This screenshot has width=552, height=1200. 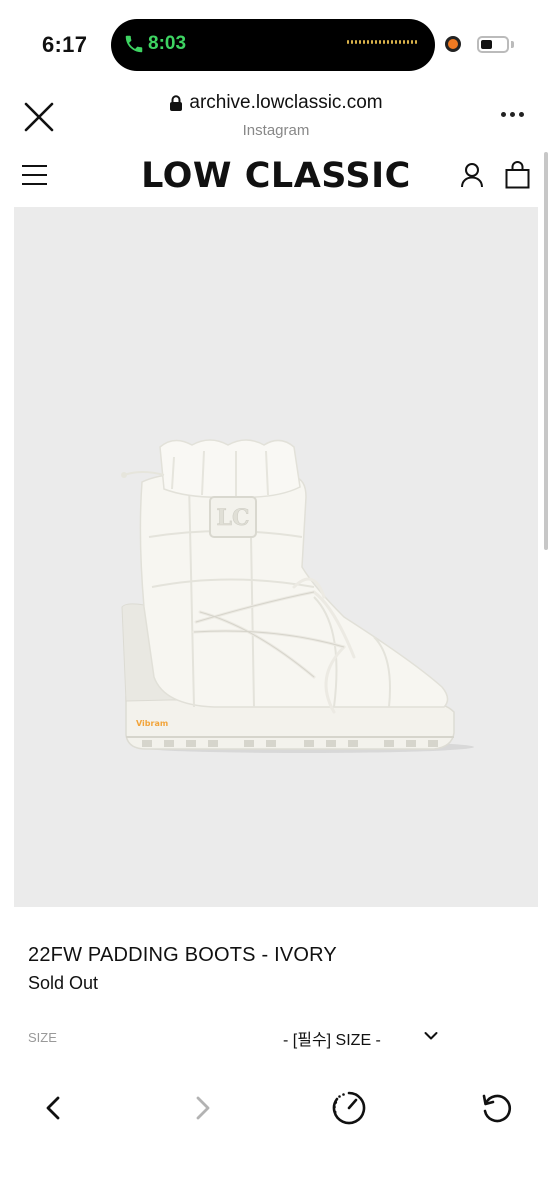 What do you see at coordinates (493, 44) in the screenshot?
I see `battery-icon` at bounding box center [493, 44].